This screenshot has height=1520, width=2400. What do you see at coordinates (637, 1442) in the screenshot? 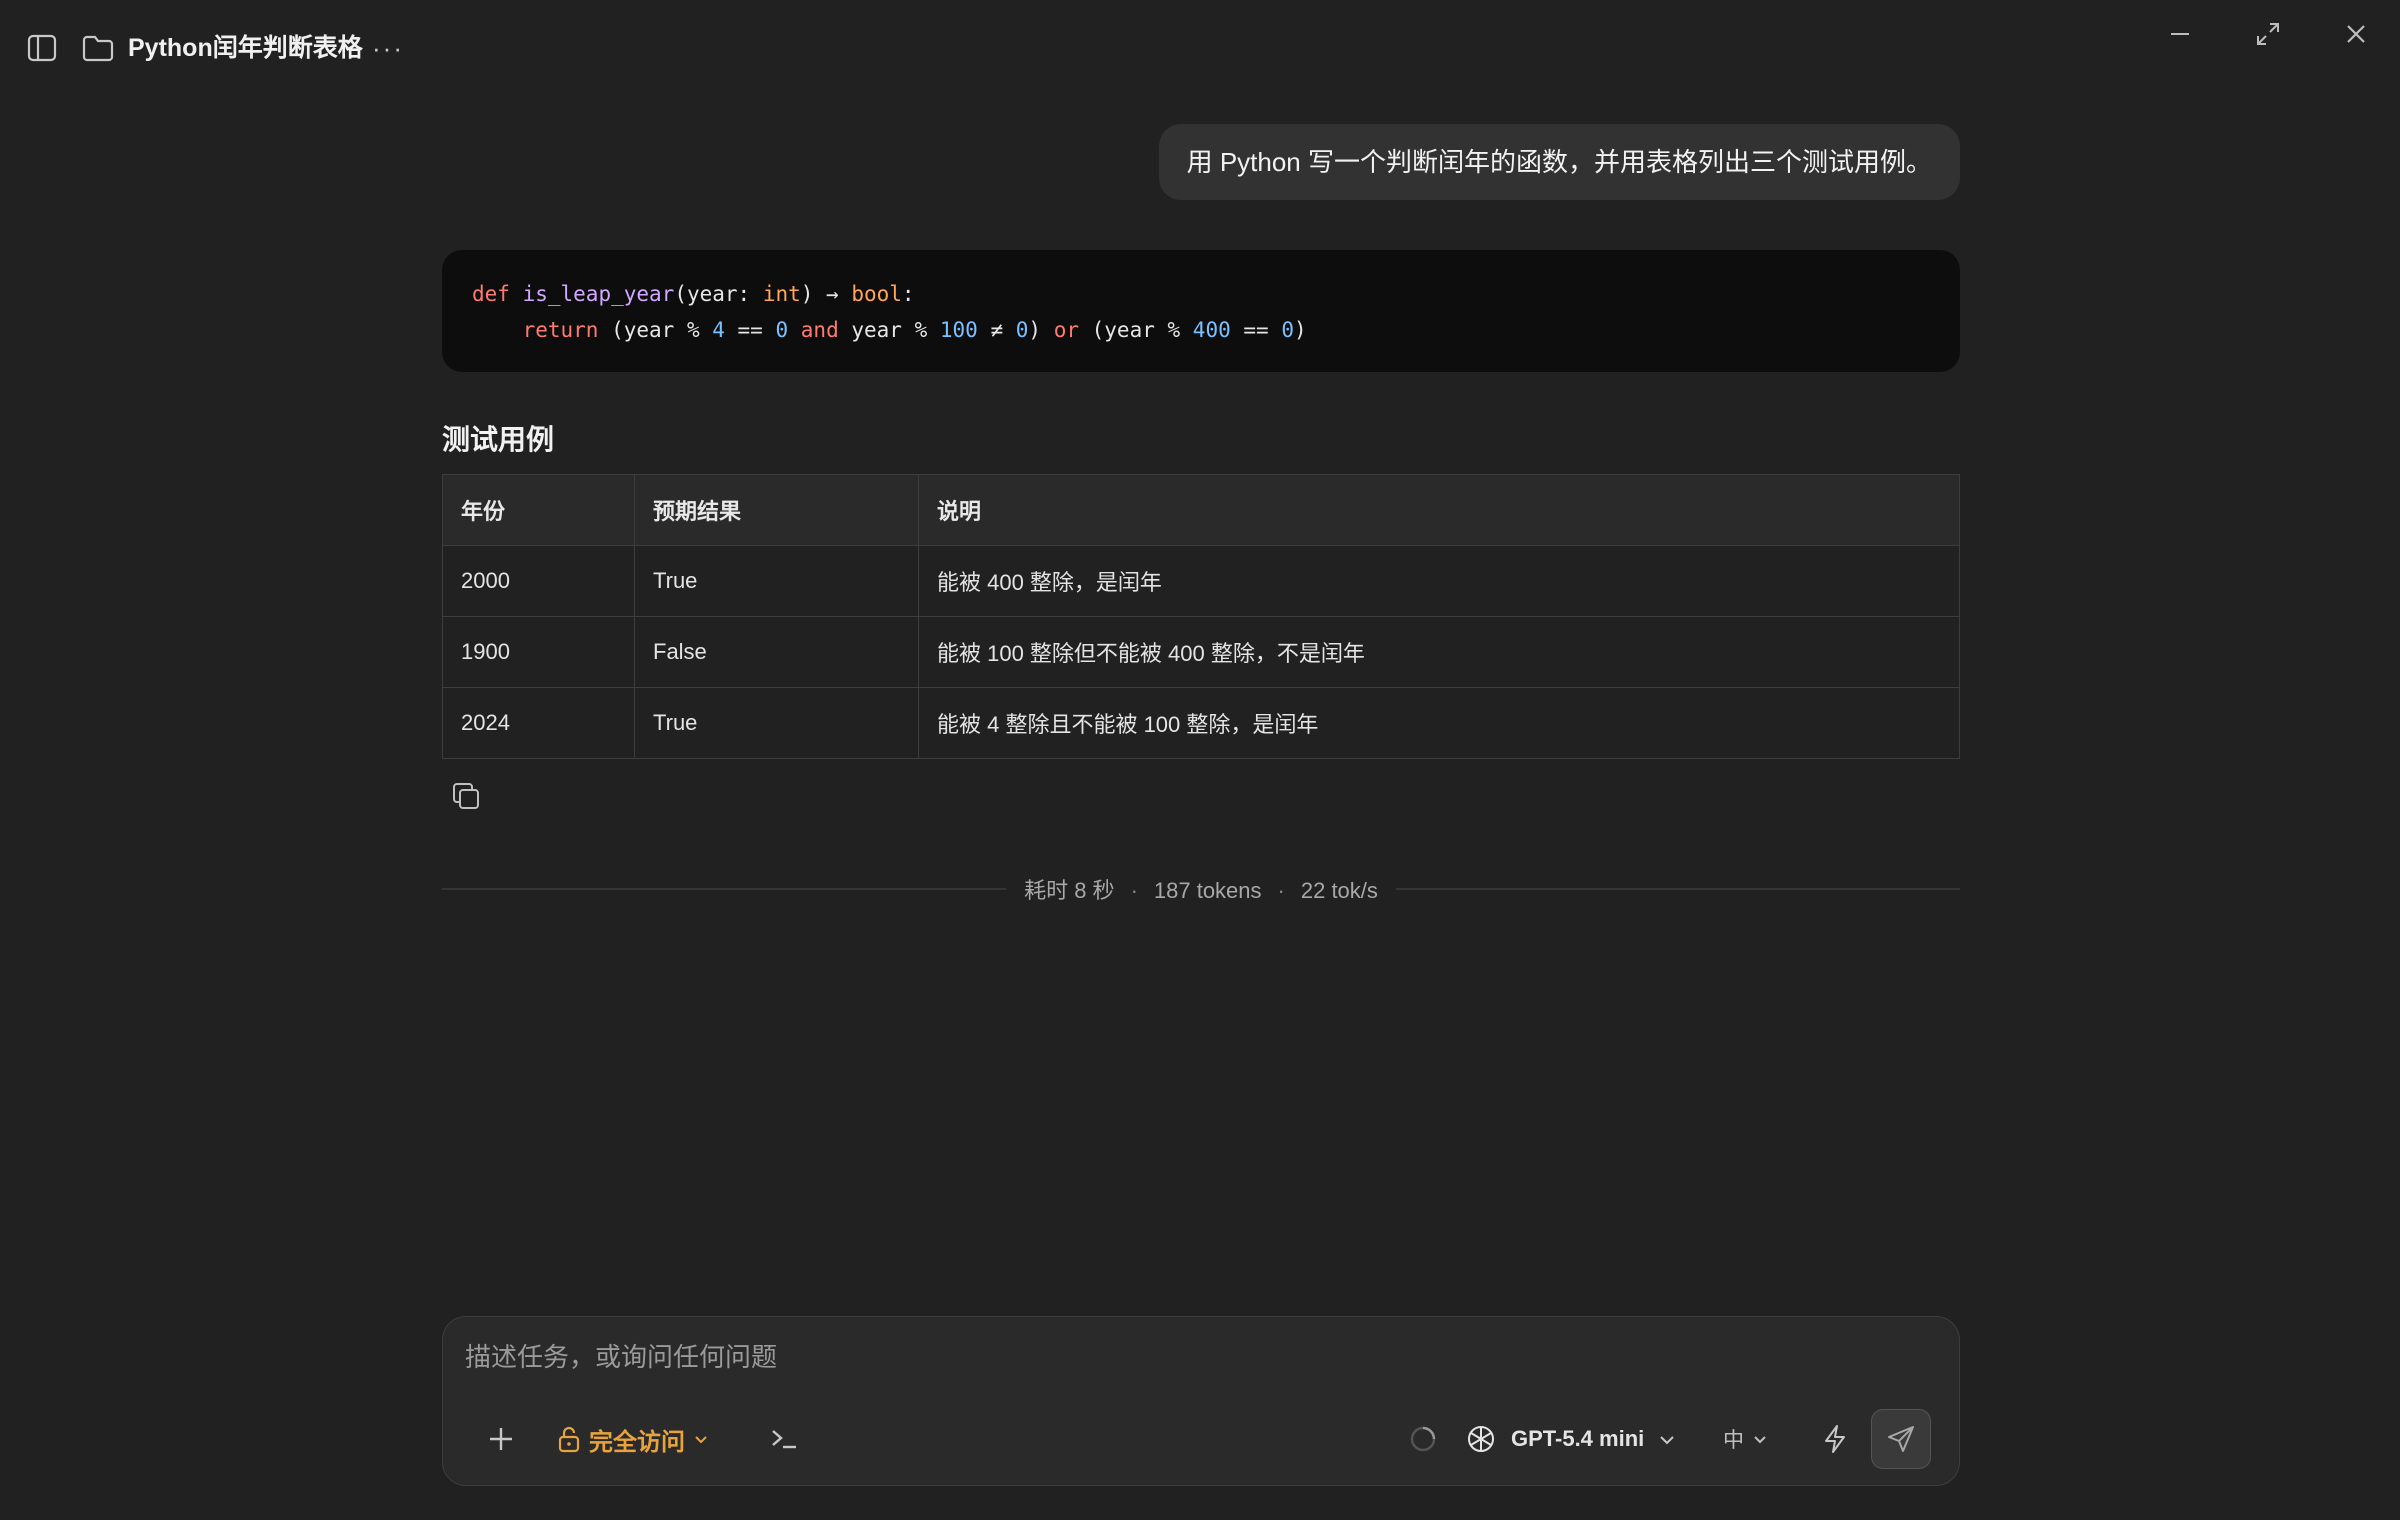
I see `access-mode-label: 完全访问` at bounding box center [637, 1442].